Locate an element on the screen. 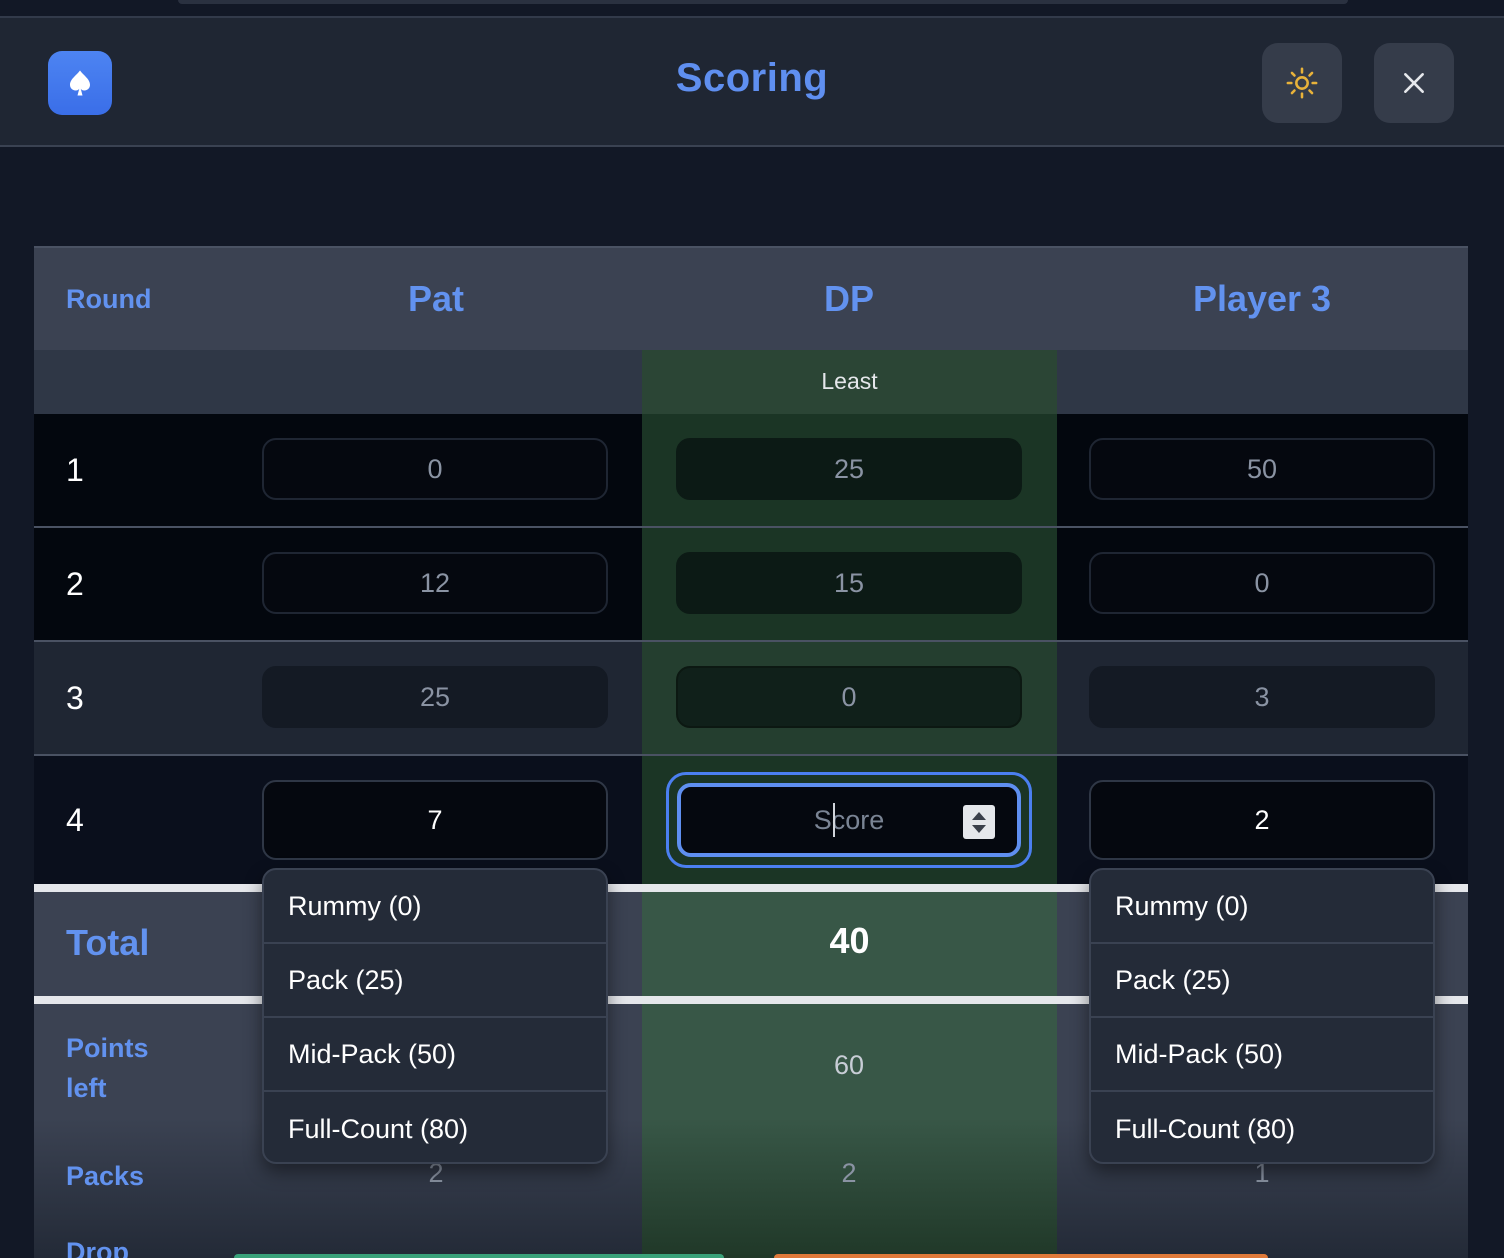 Image resolution: width=1504 pixels, height=1258 pixels. drop-label: Drop is located at coordinates (97, 1247).